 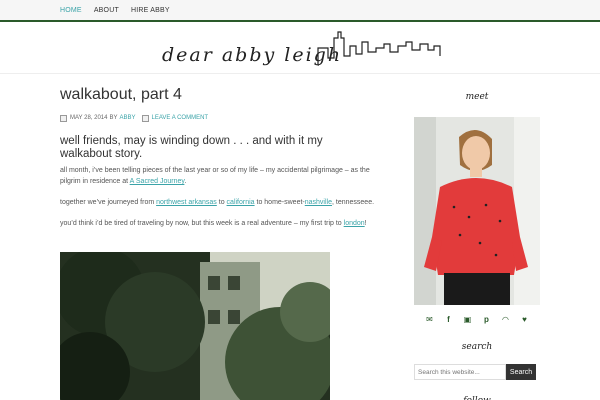 I want to click on post-text: together we’ve journeyed from, so click(x=108, y=202).